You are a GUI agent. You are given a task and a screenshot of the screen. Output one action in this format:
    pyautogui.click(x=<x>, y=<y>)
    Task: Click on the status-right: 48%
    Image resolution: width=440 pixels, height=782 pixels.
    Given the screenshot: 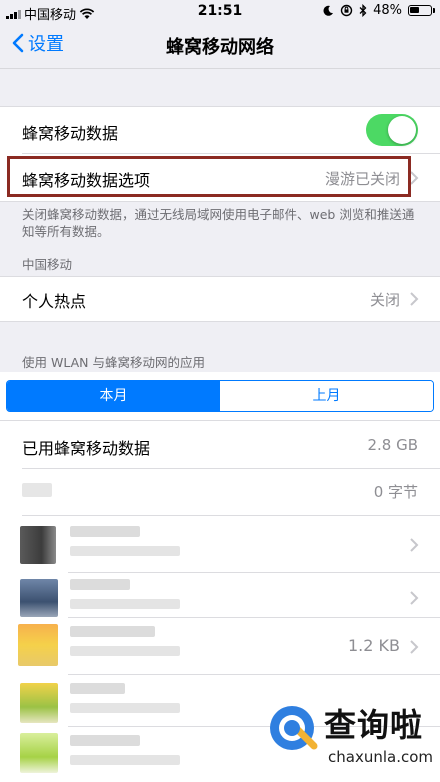 What is the action you would take?
    pyautogui.click(x=378, y=10)
    